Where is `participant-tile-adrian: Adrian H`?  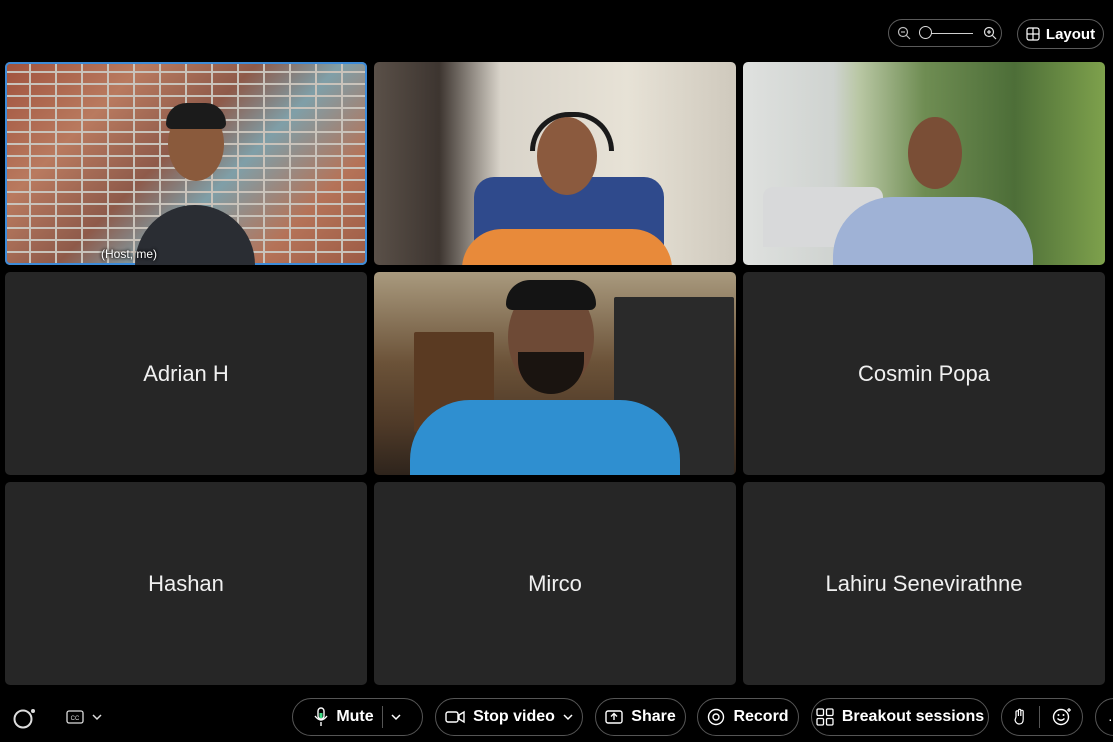
participant-tile-adrian: Adrian H is located at coordinates (186, 373).